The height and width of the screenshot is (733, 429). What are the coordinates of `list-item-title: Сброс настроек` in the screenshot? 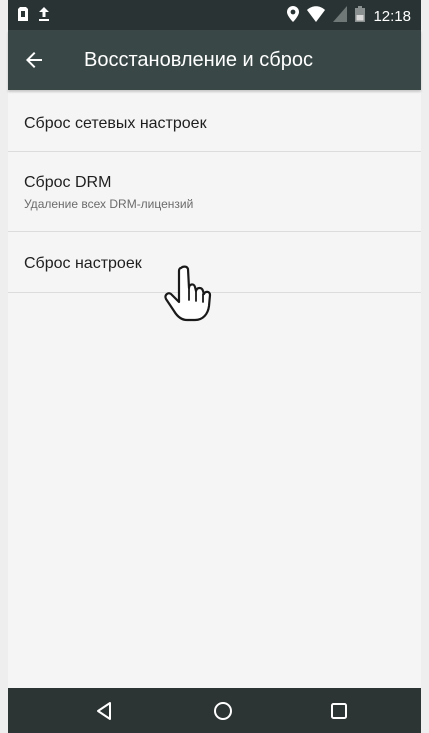 It's located at (83, 263).